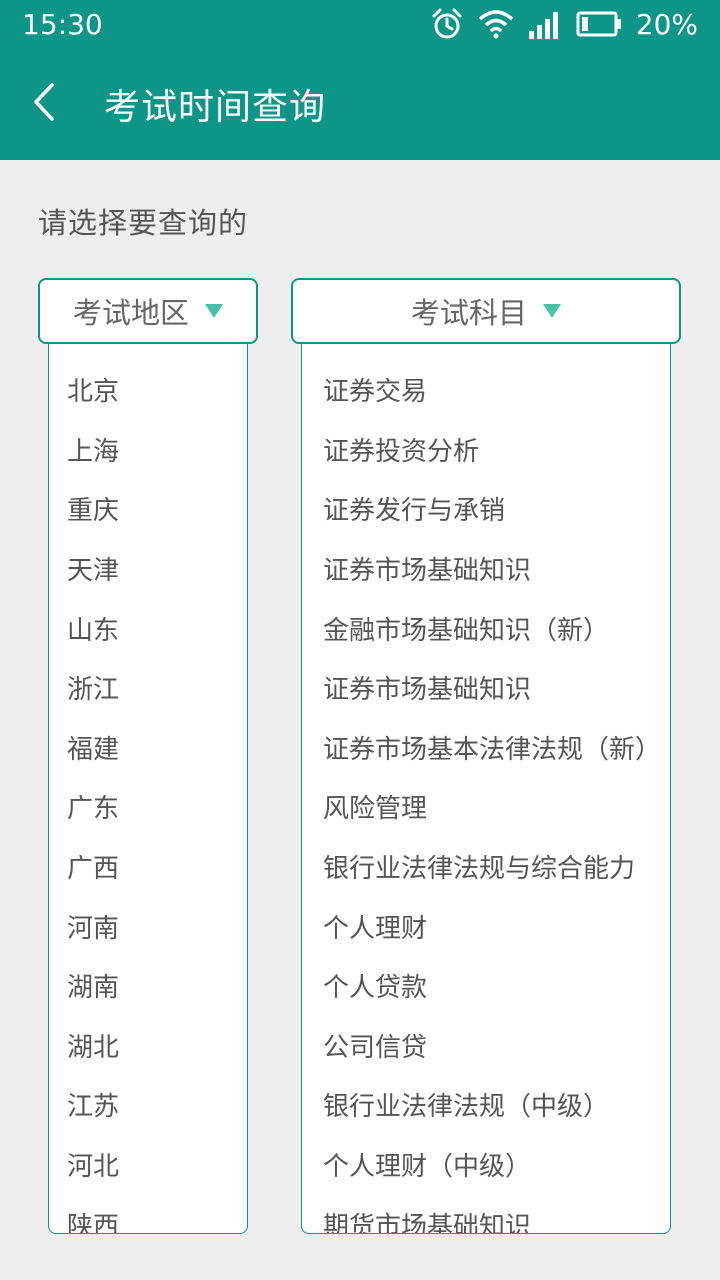  I want to click on app-bar: 考试时间查询, so click(360, 104).